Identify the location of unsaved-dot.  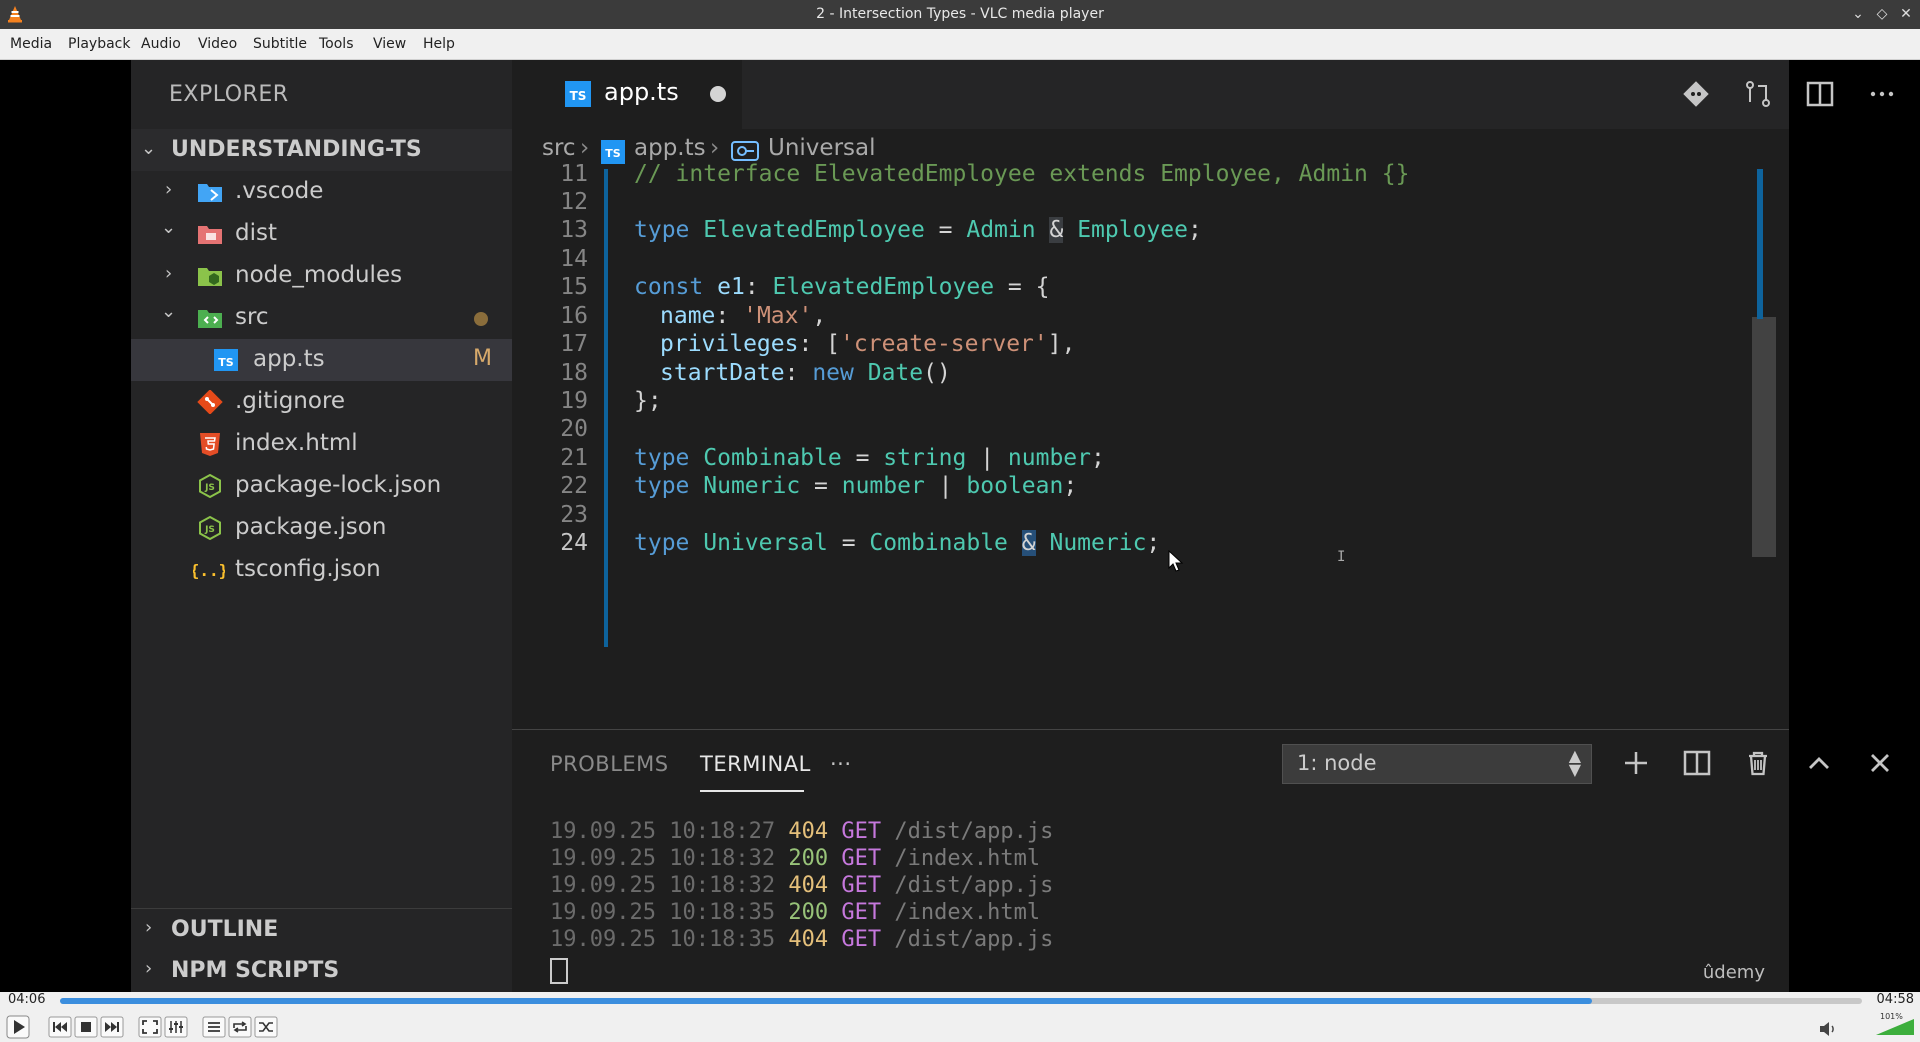
(718, 94).